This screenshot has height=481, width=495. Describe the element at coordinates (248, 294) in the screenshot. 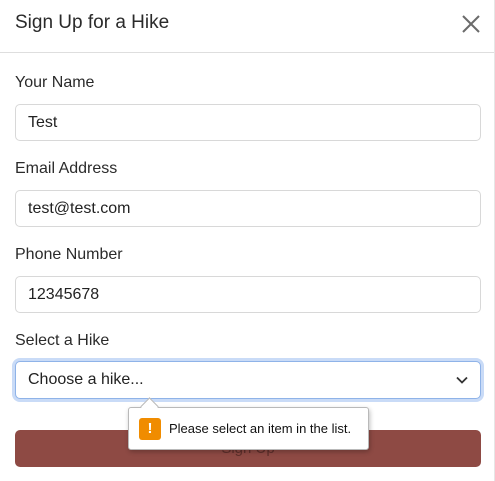

I see `phone-input: 12345678` at that location.